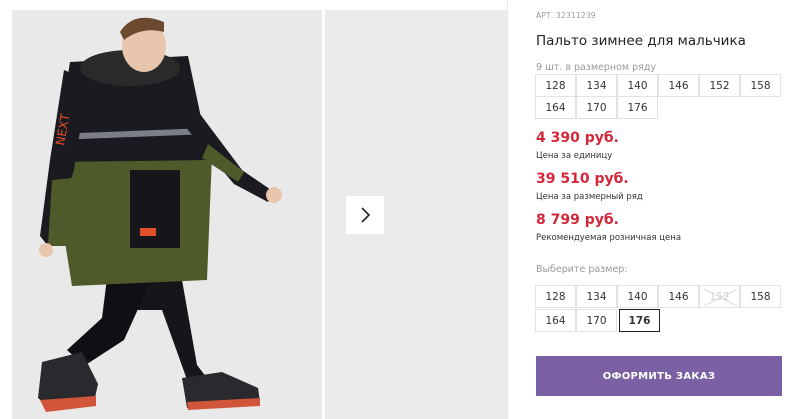 The image size is (800, 419). What do you see at coordinates (555, 320) in the screenshot?
I see `size-option: 164` at bounding box center [555, 320].